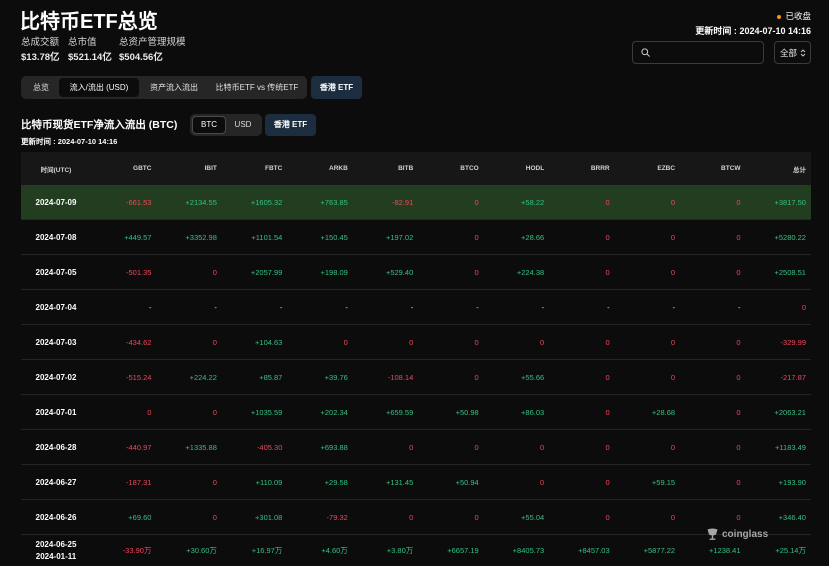 The image size is (829, 566). What do you see at coordinates (138, 237) in the screenshot?
I see `cell-gbtc: +449.57` at bounding box center [138, 237].